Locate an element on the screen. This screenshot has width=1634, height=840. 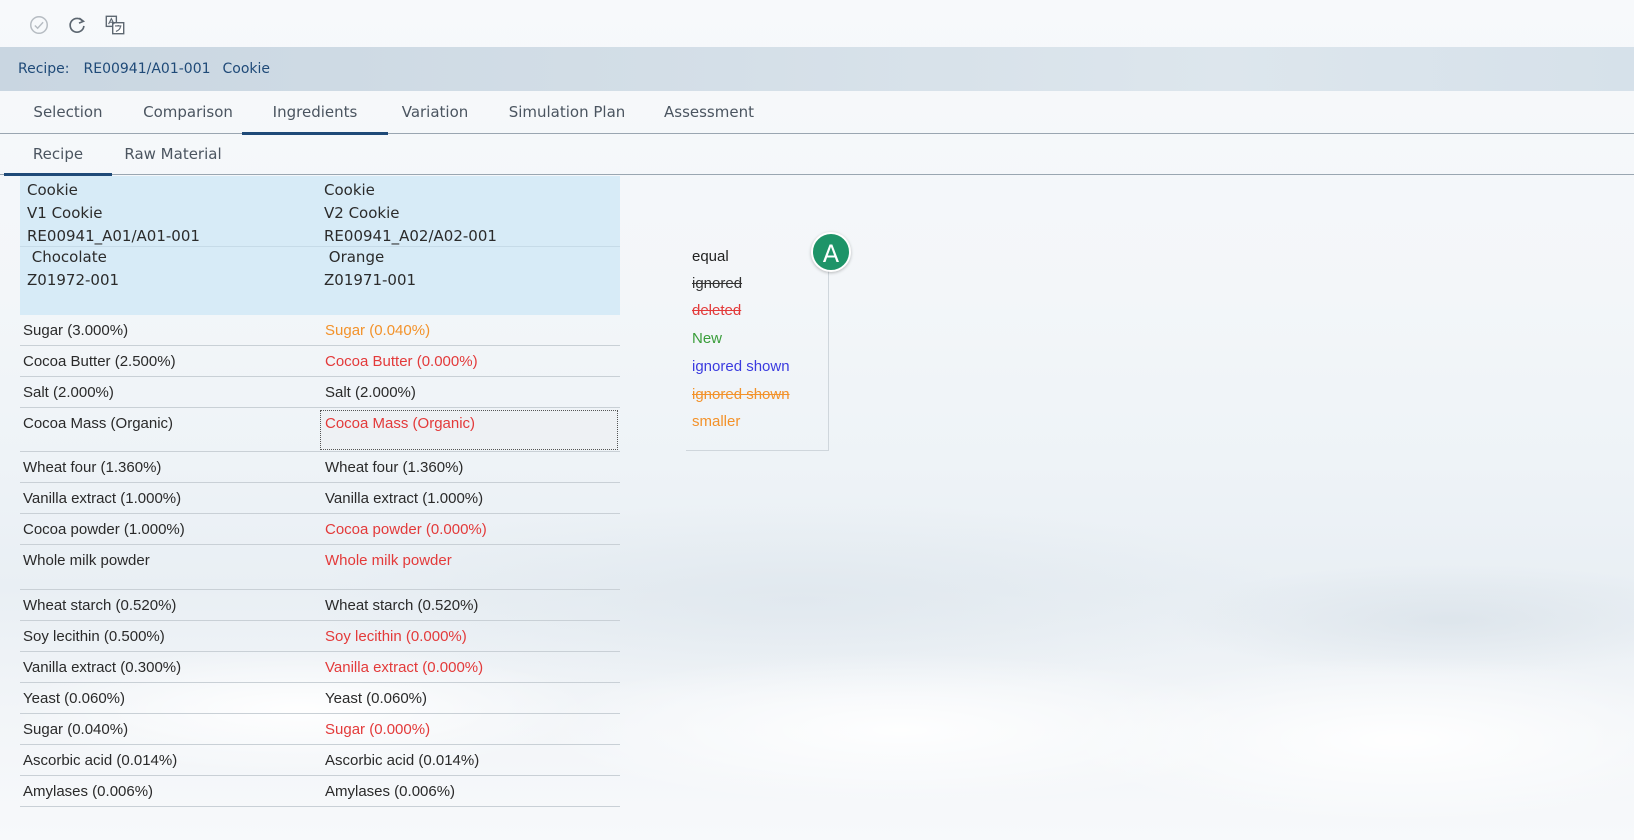
right-ingredient-cell: Cocoa Butter (0.000%) is located at coordinates (401, 361).